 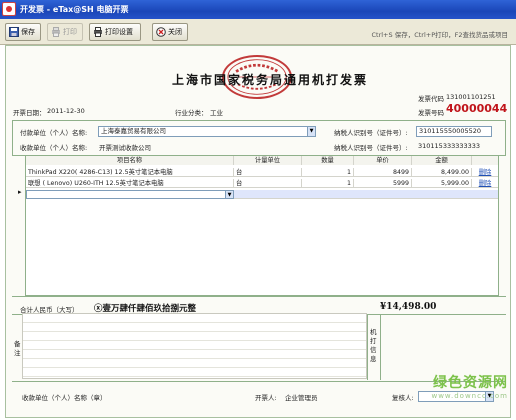 What do you see at coordinates (130, 172) in the screenshot?
I see `item-name: ThinkPad X220( 4286-C13) 12.5英寸笔记本电脑` at bounding box center [130, 172].